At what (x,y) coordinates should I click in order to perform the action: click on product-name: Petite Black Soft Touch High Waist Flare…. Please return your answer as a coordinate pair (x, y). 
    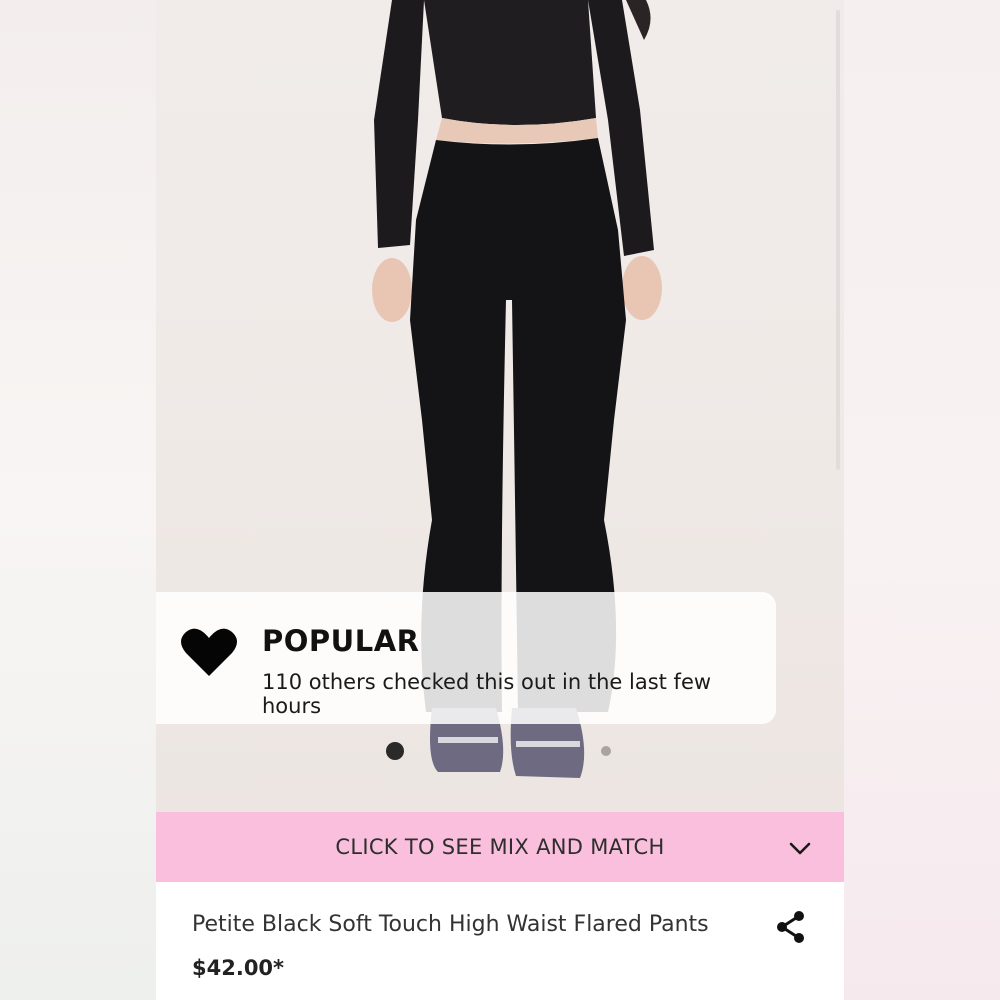
    Looking at the image, I should click on (450, 924).